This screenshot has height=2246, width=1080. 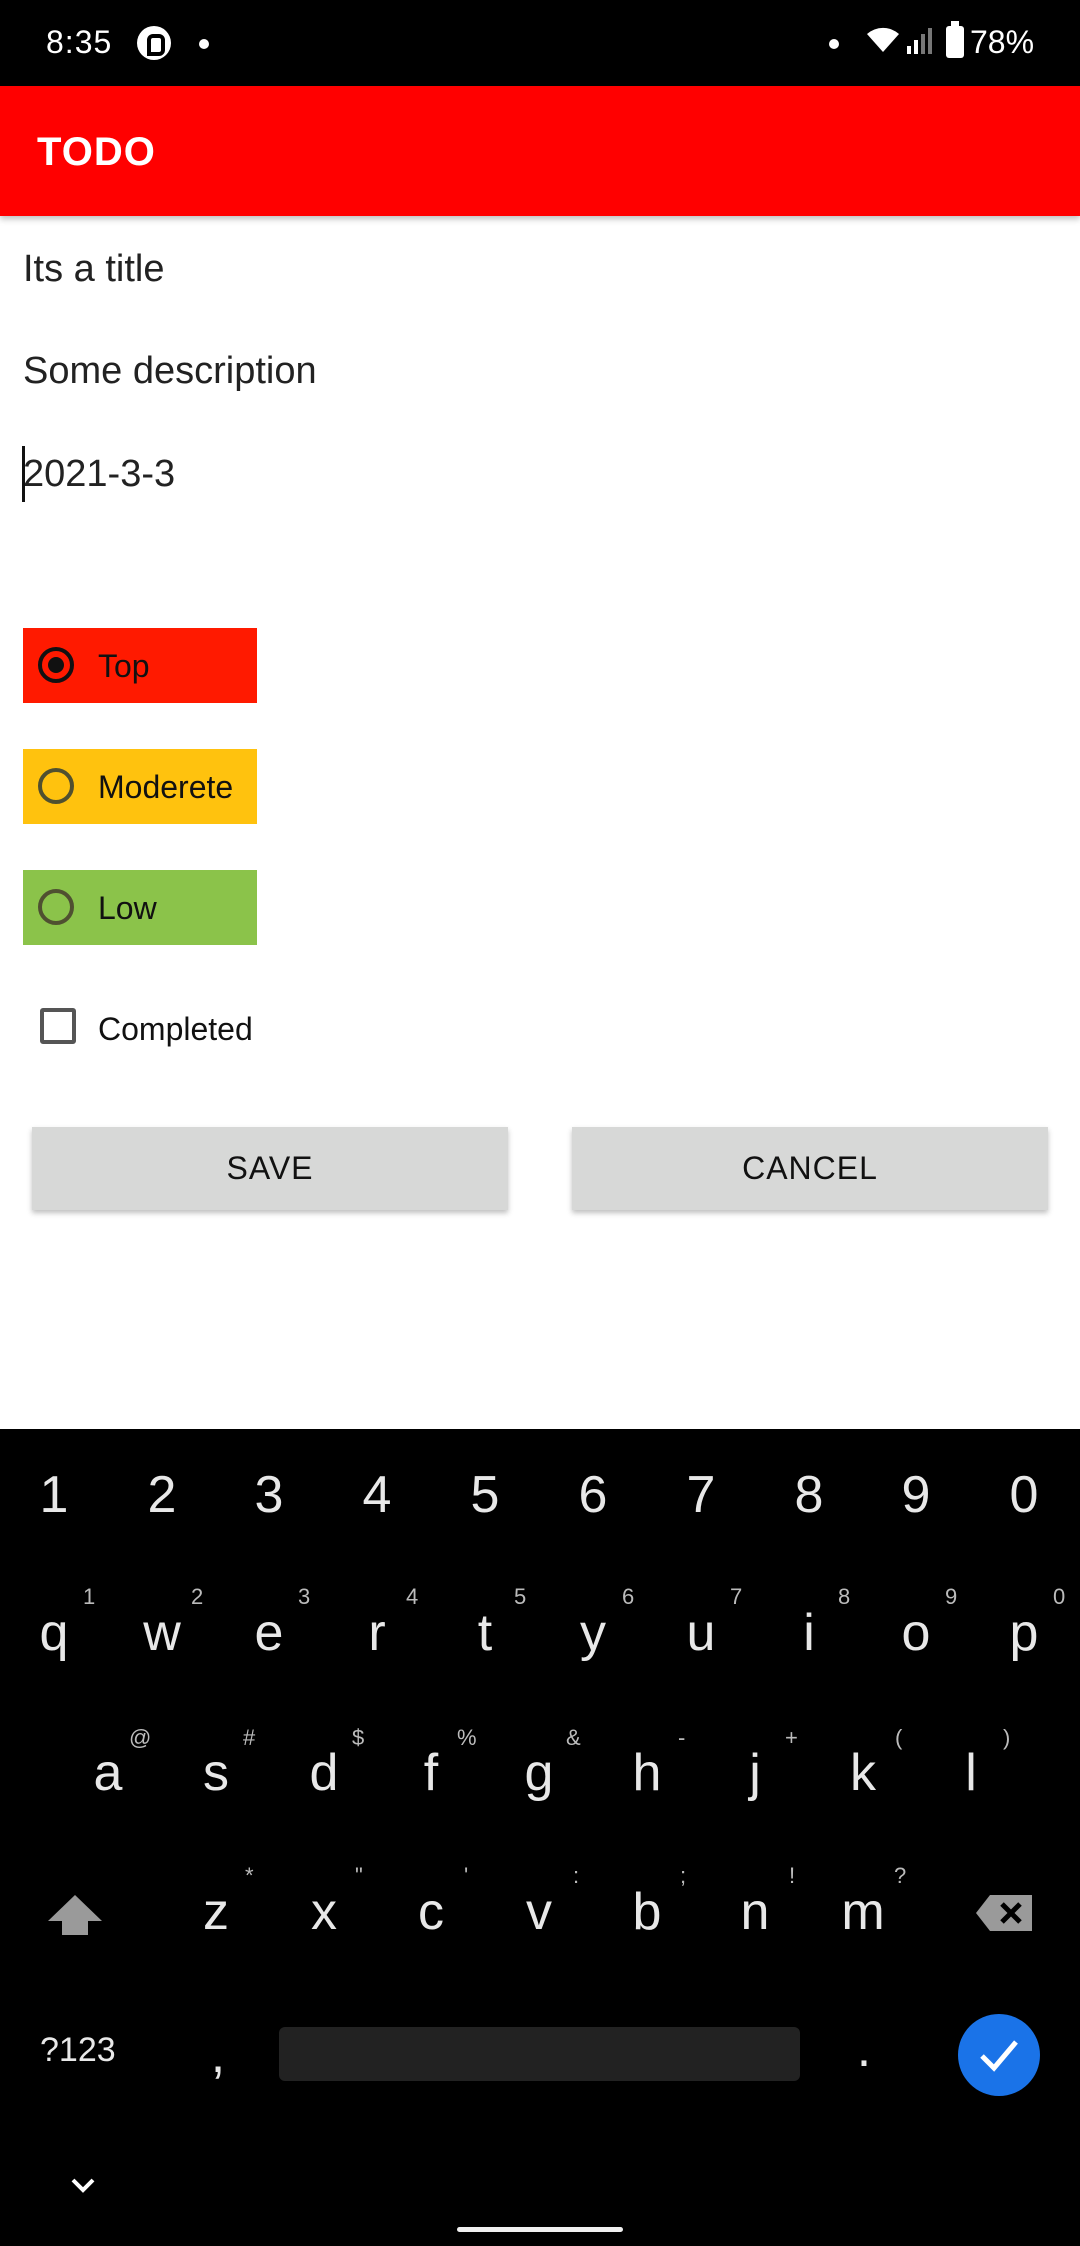 What do you see at coordinates (1059, 1596) in the screenshot?
I see `key-hint: 0` at bounding box center [1059, 1596].